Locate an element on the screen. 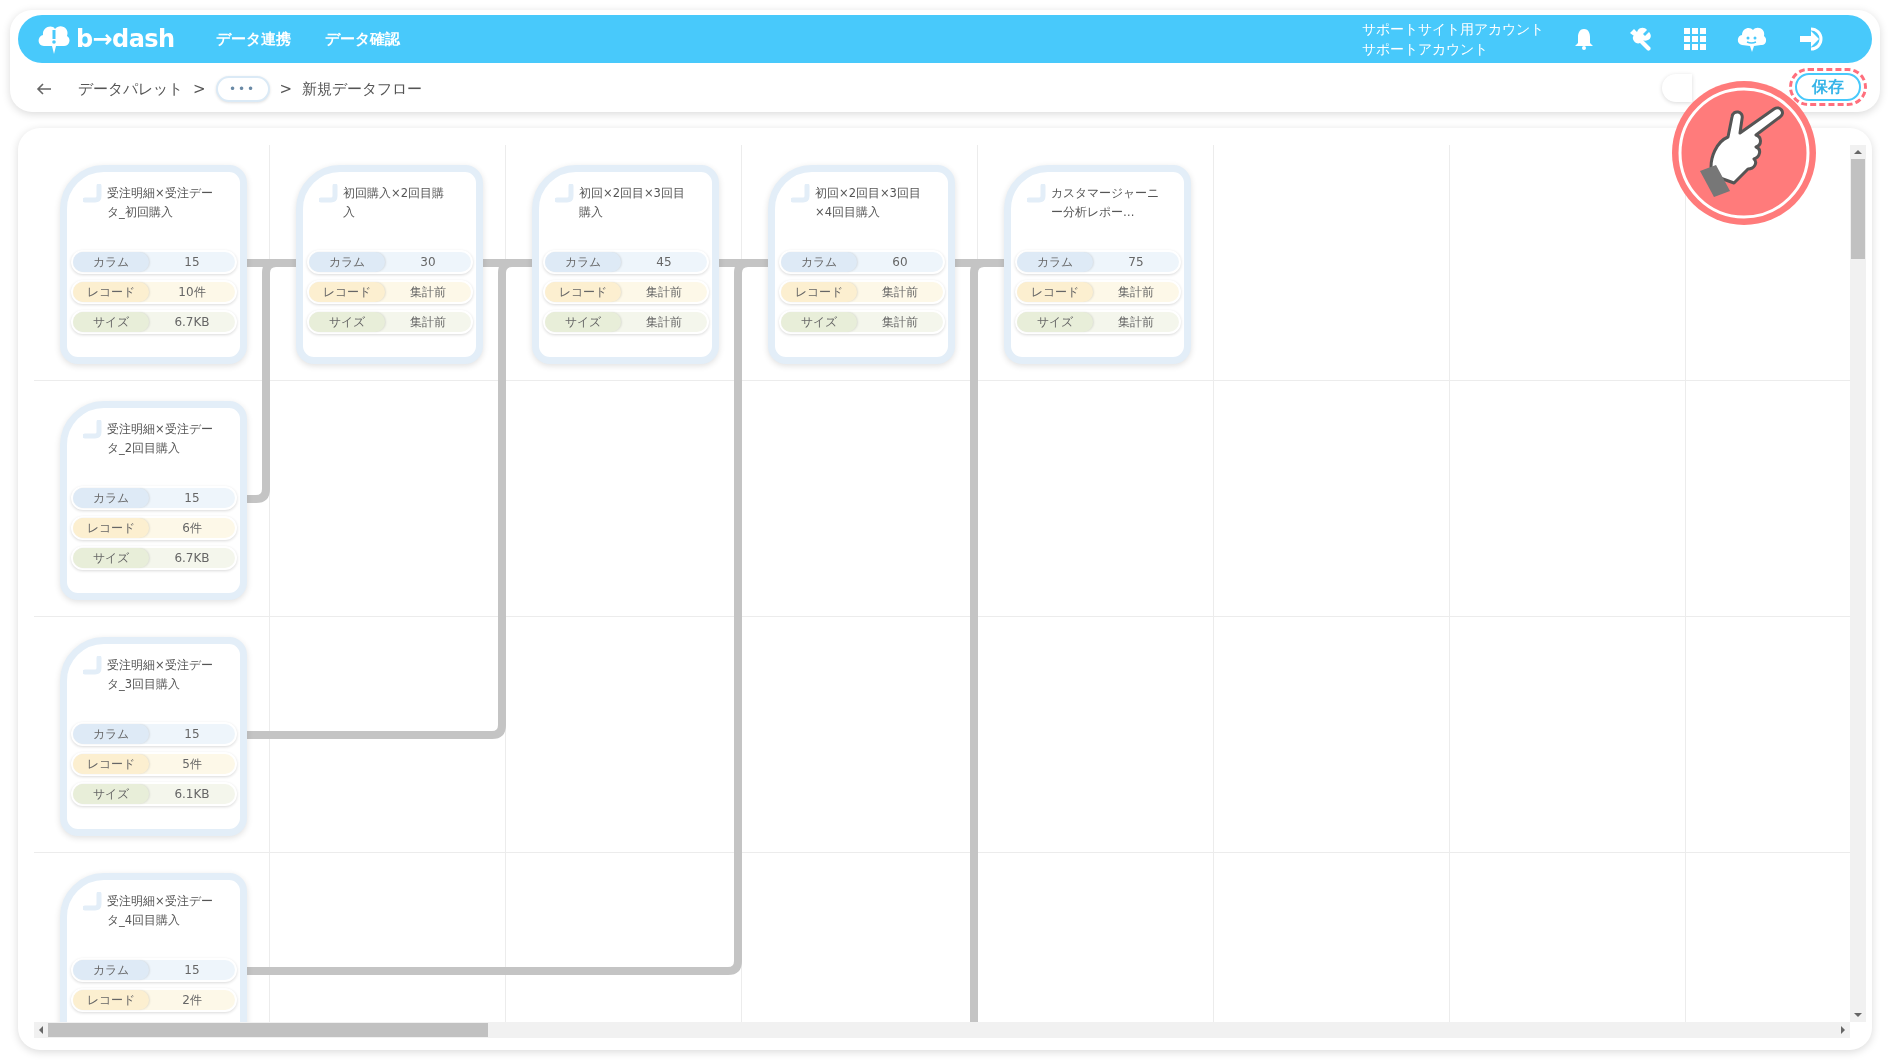 Image resolution: width=1890 pixels, height=1063 pixels. stat-value: 6件 is located at coordinates (192, 528).